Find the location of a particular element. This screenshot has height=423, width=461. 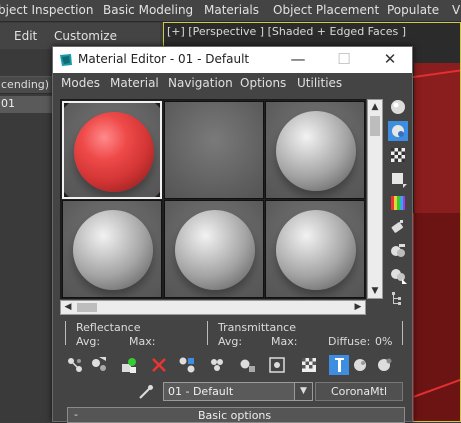

make-unique-icon is located at coordinates (217, 365).